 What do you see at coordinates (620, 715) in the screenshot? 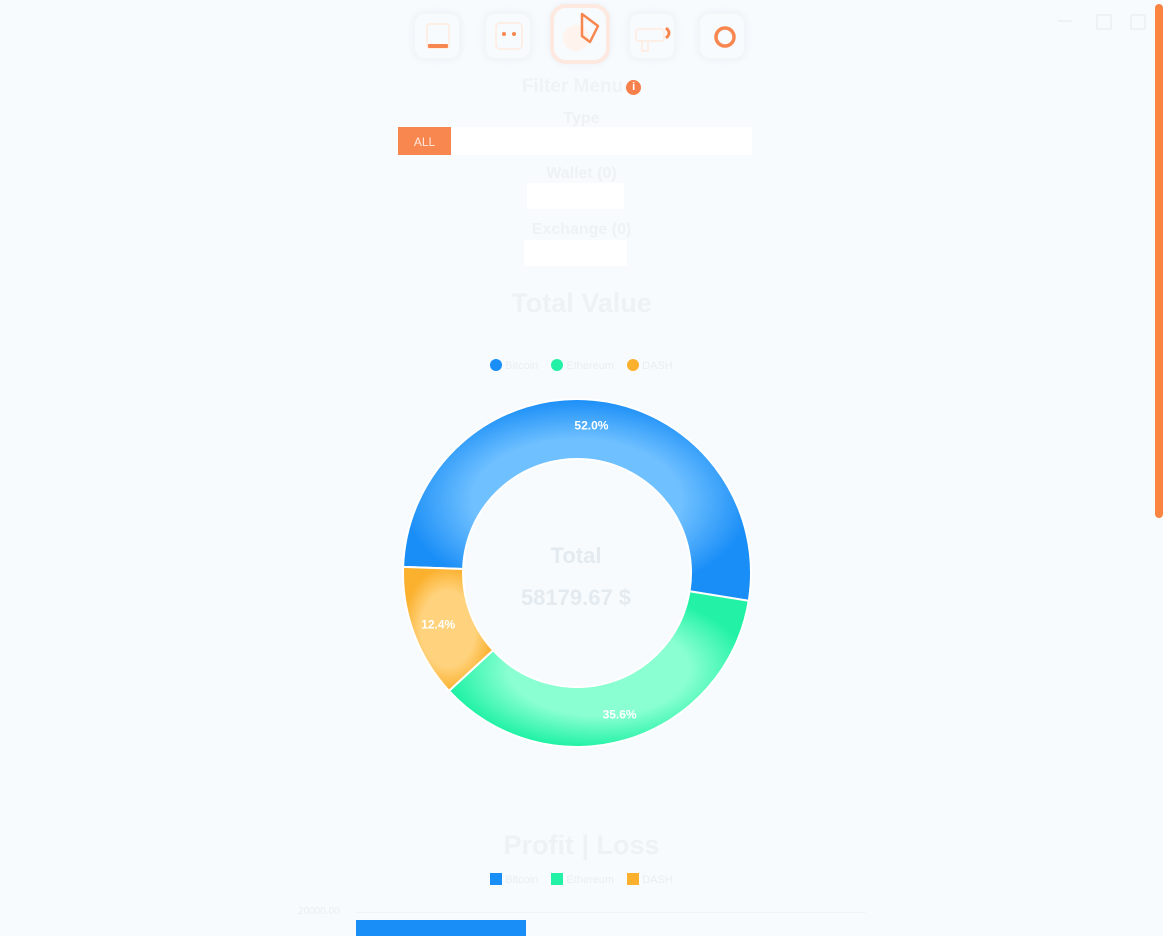
I see `donut-label-ethereum: 35.6%` at bounding box center [620, 715].